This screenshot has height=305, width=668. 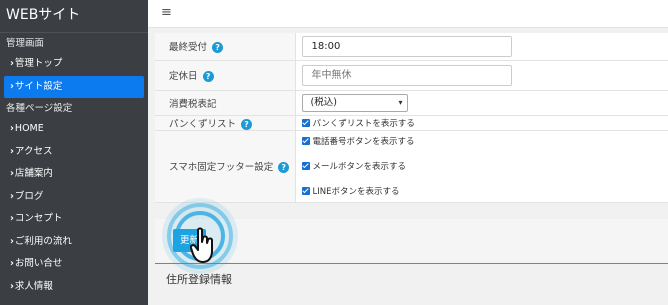 What do you see at coordinates (183, 76) in the screenshot?
I see `holiday-label: 定休日` at bounding box center [183, 76].